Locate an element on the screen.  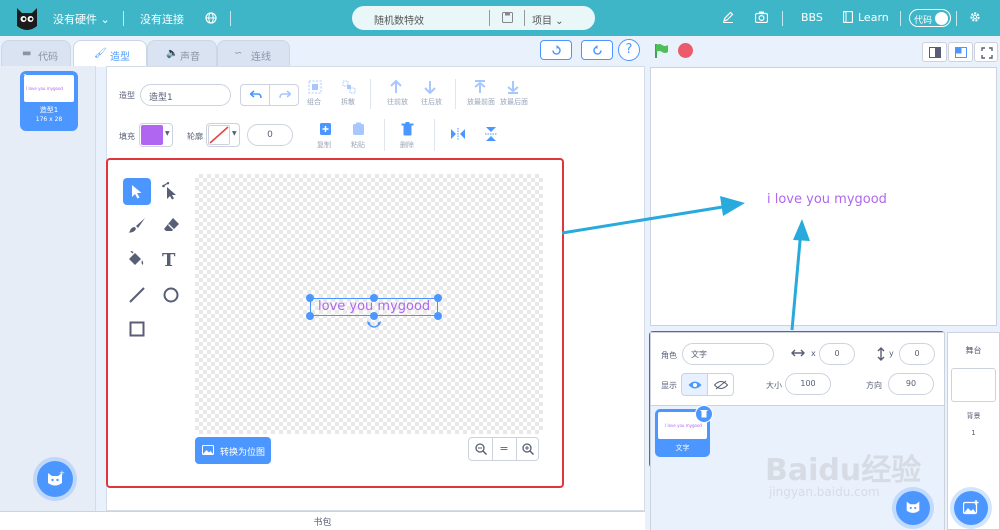
eye-hidden-icon is located at coordinates (721, 385).